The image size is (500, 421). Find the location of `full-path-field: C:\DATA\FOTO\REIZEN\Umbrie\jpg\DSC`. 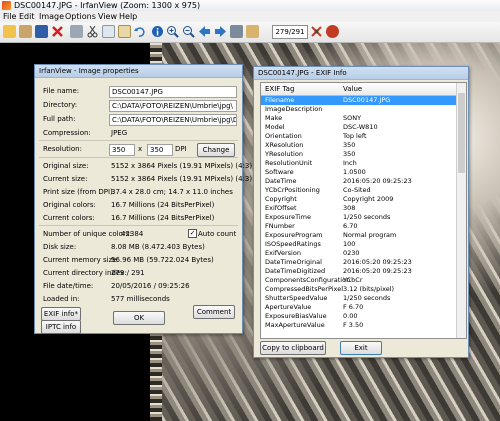

full-path-field: C:\DATA\FOTO\REIZEN\Umbrie\jpg\DSC is located at coordinates (173, 120).